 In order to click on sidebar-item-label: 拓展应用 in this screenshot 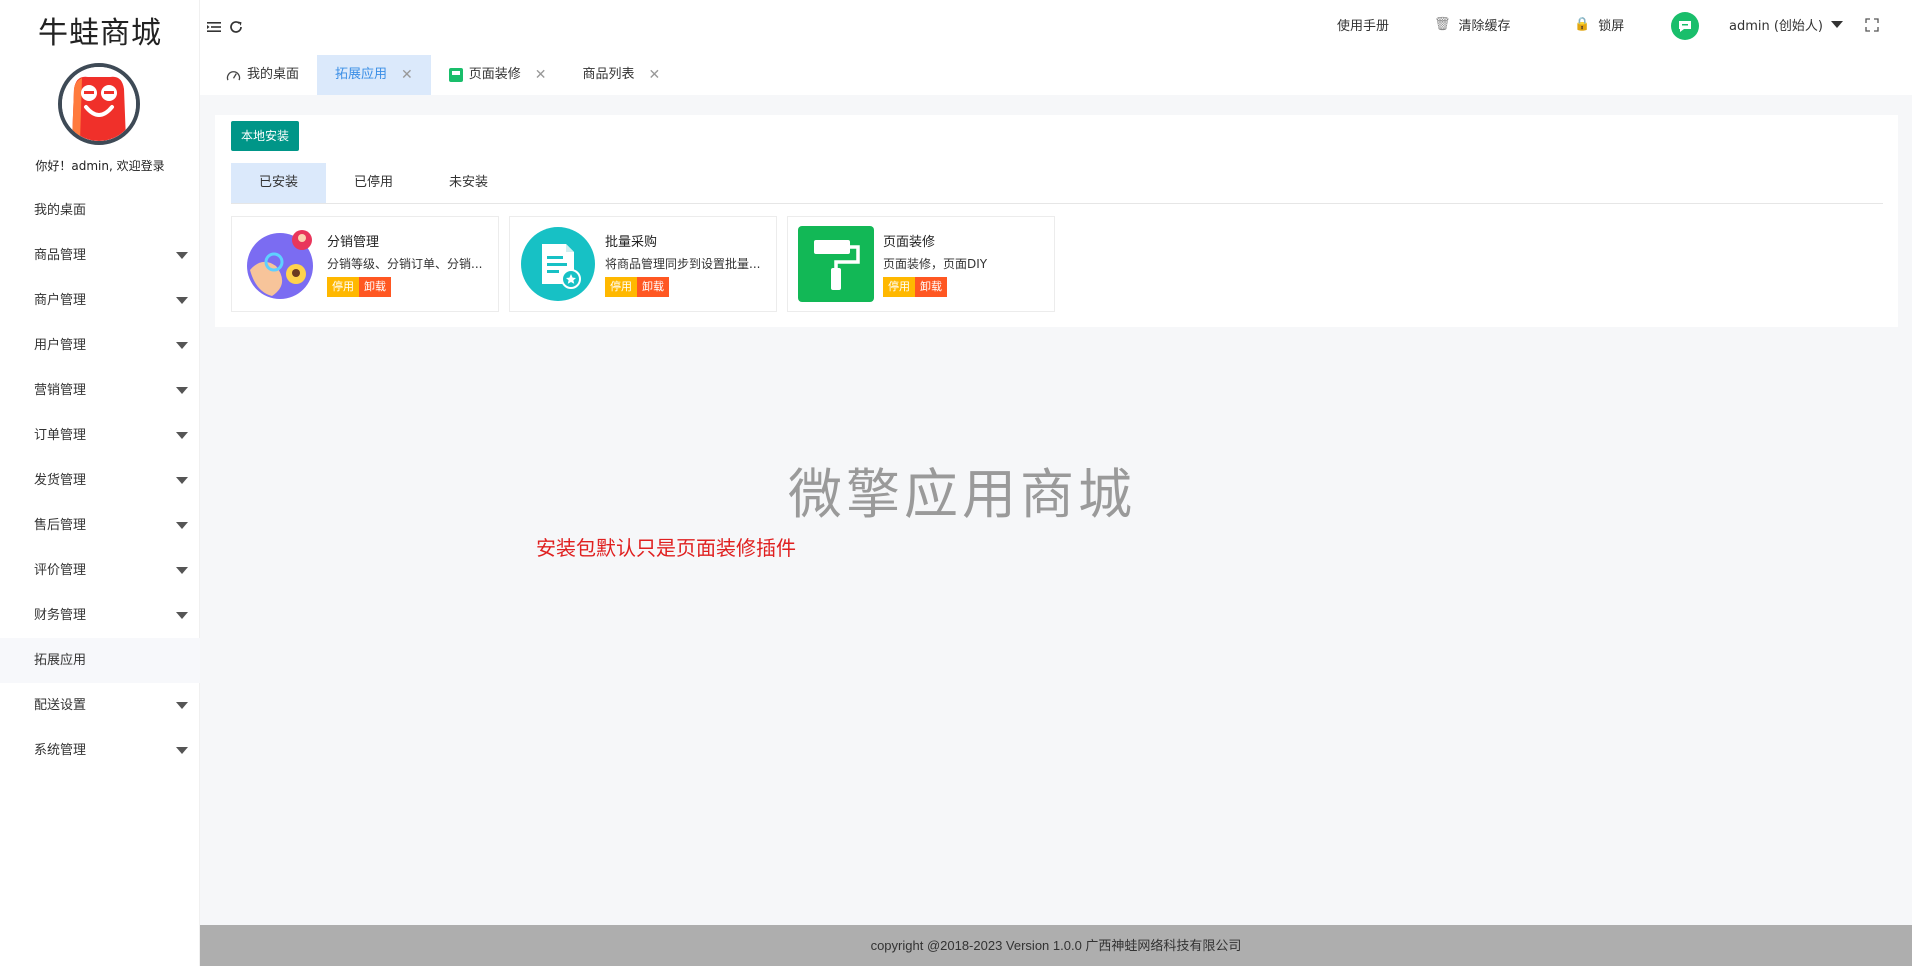, I will do `click(60, 660)`.